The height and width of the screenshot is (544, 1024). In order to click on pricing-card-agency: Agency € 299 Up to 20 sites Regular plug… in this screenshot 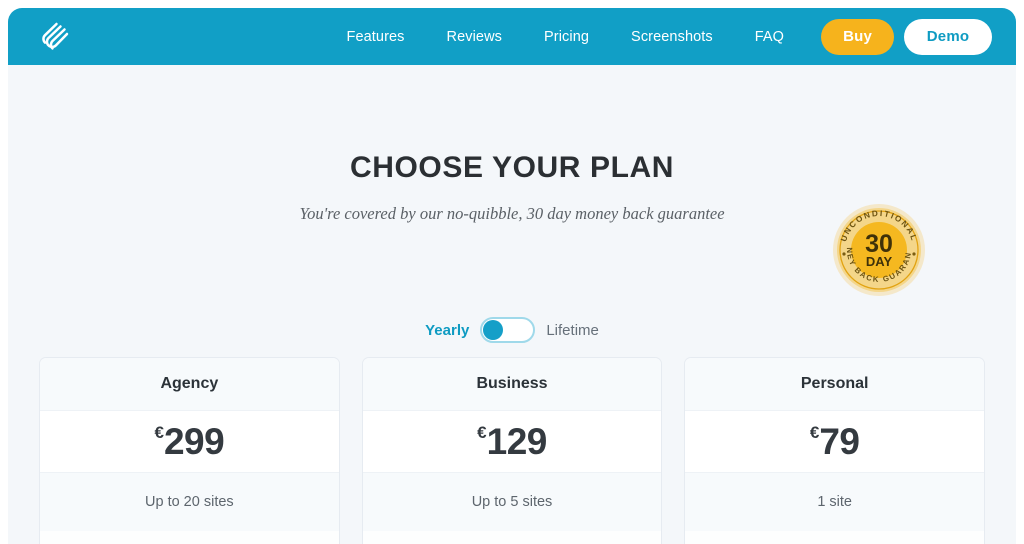, I will do `click(189, 451)`.